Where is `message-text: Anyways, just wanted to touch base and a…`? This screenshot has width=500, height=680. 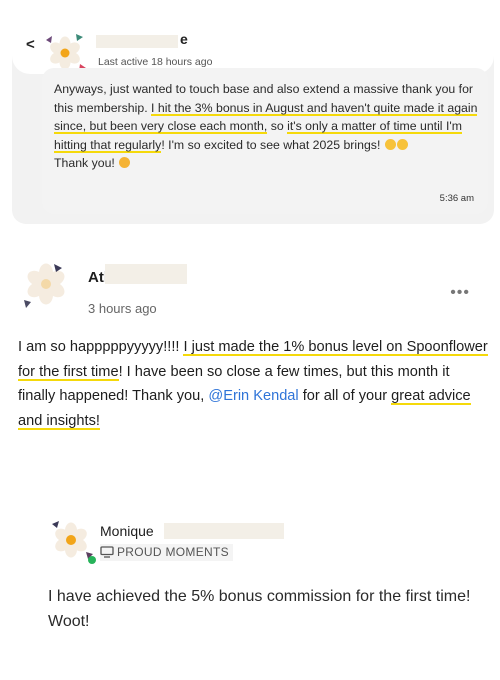
message-text: Anyways, just wanted to touch base and a… is located at coordinates (266, 126).